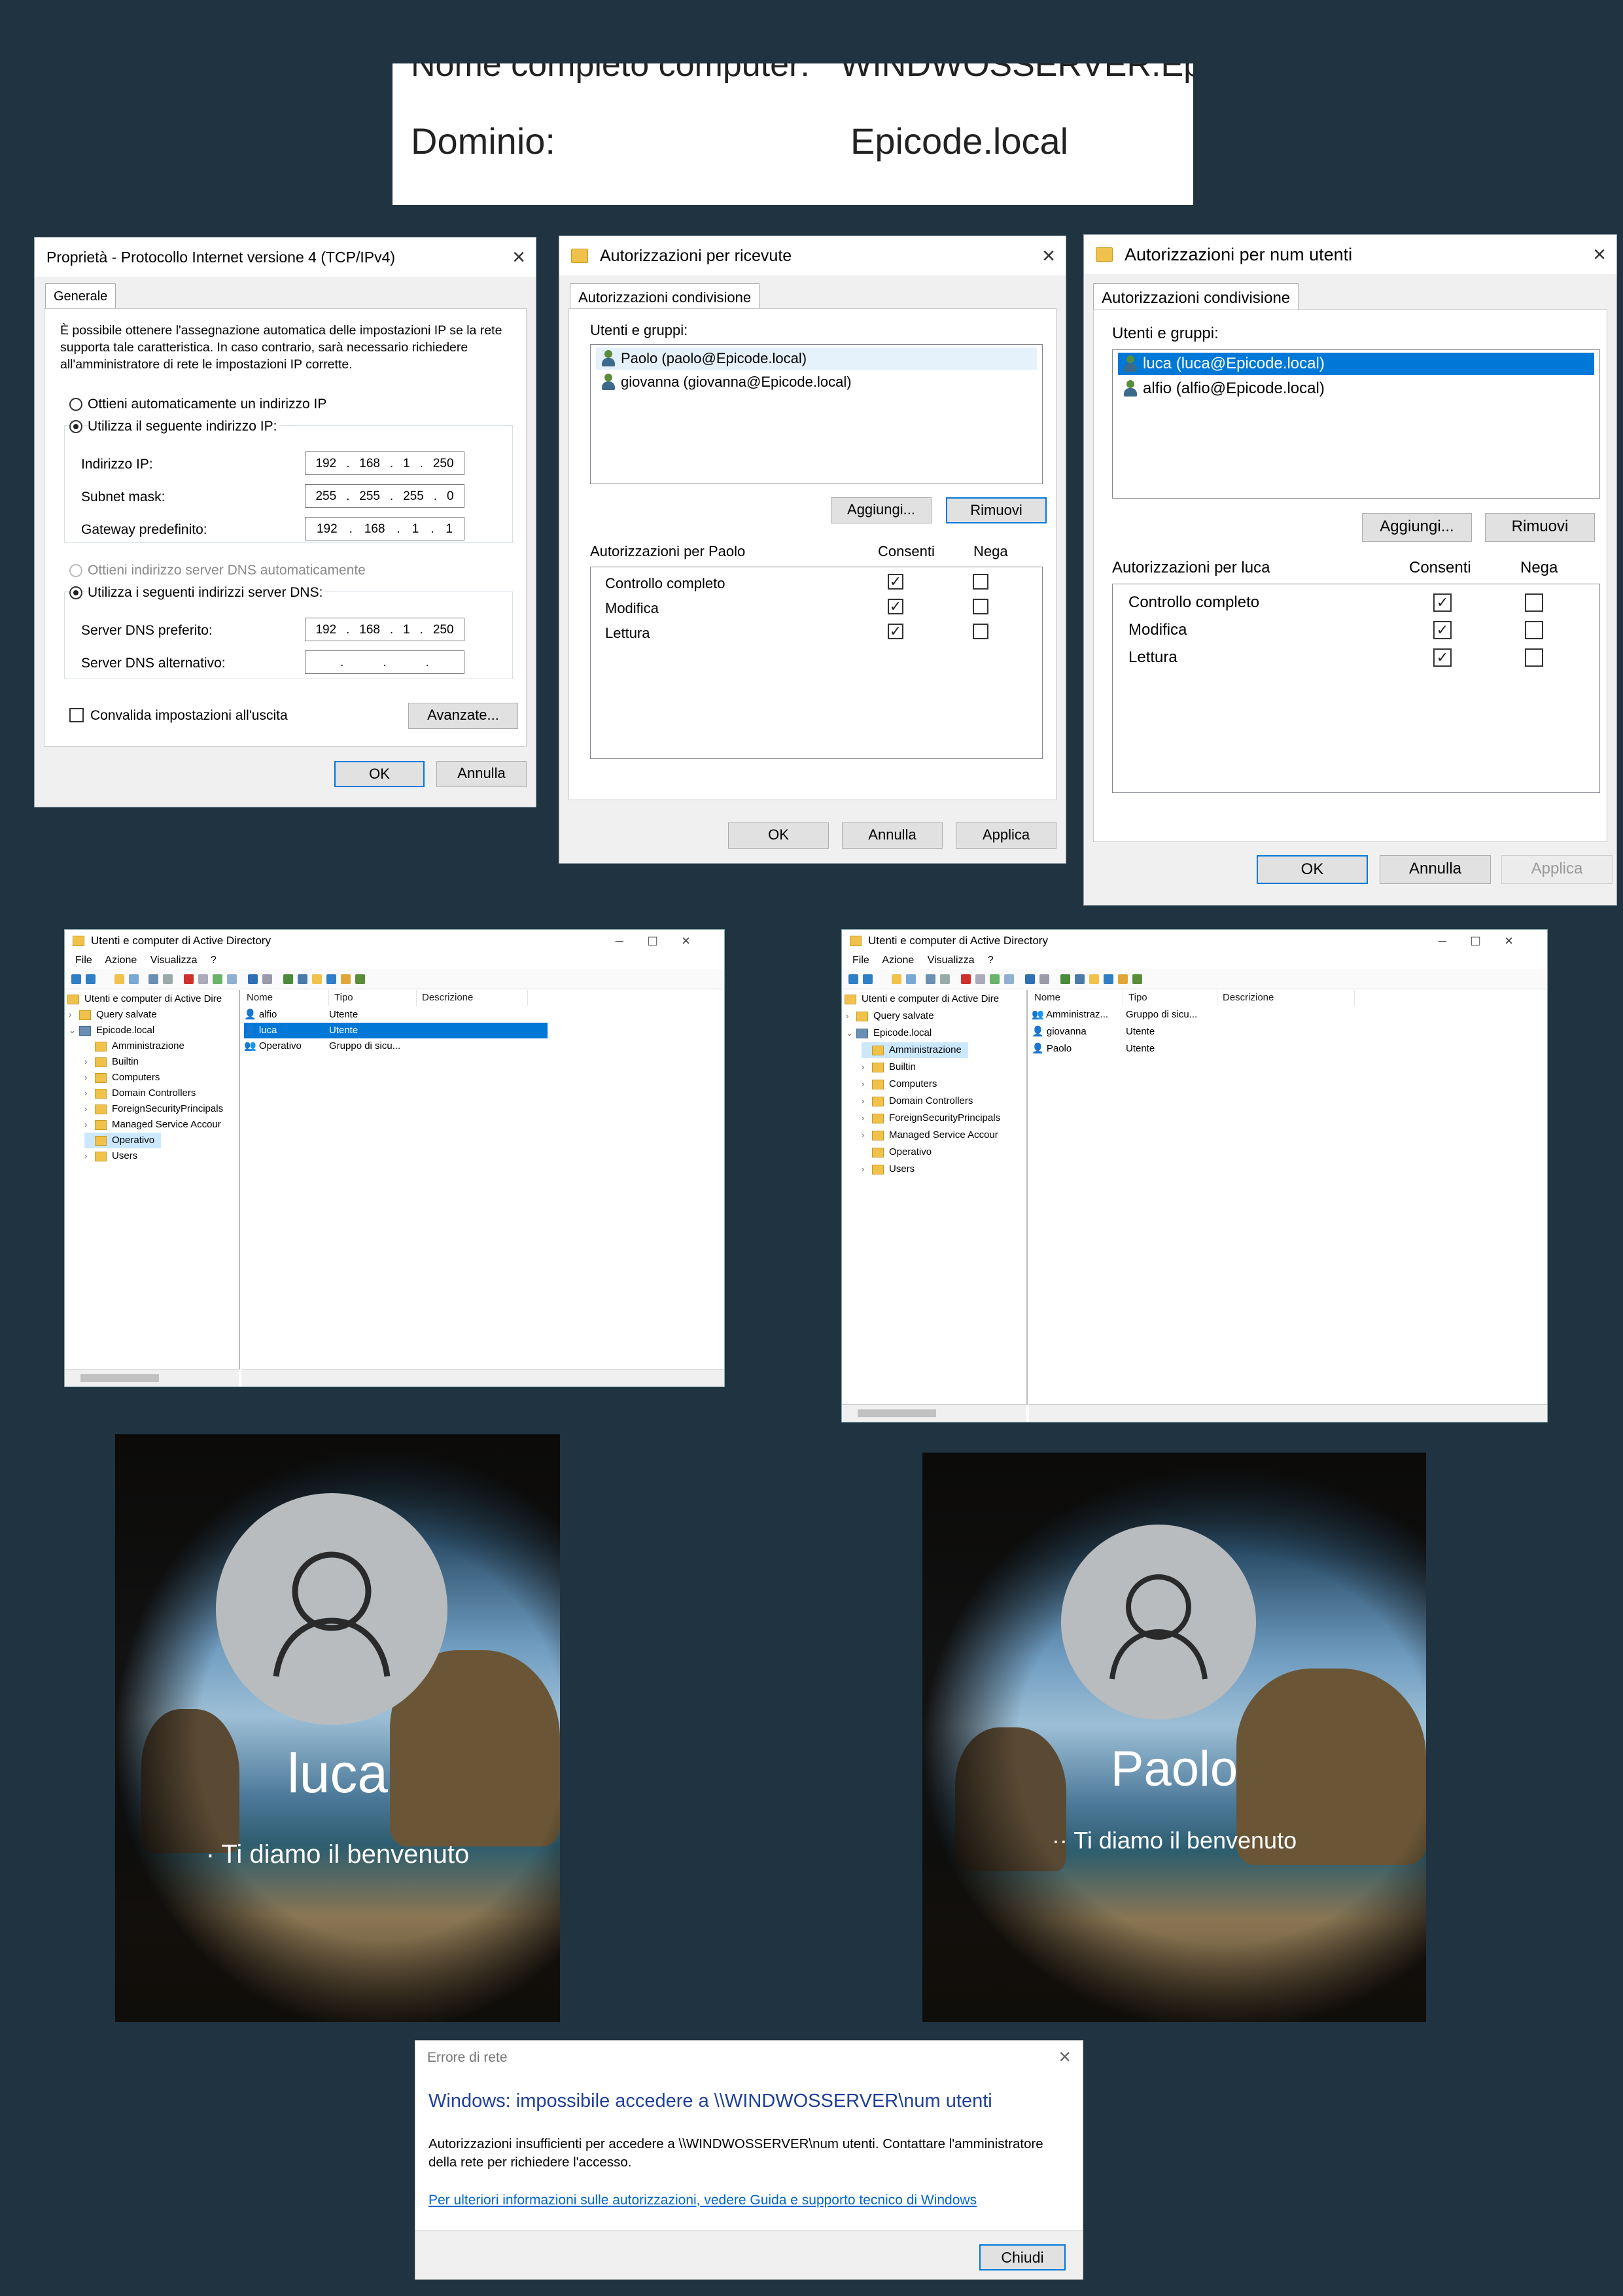  Describe the element at coordinates (76, 592) in the screenshot. I see `manual-dns-radio` at that location.